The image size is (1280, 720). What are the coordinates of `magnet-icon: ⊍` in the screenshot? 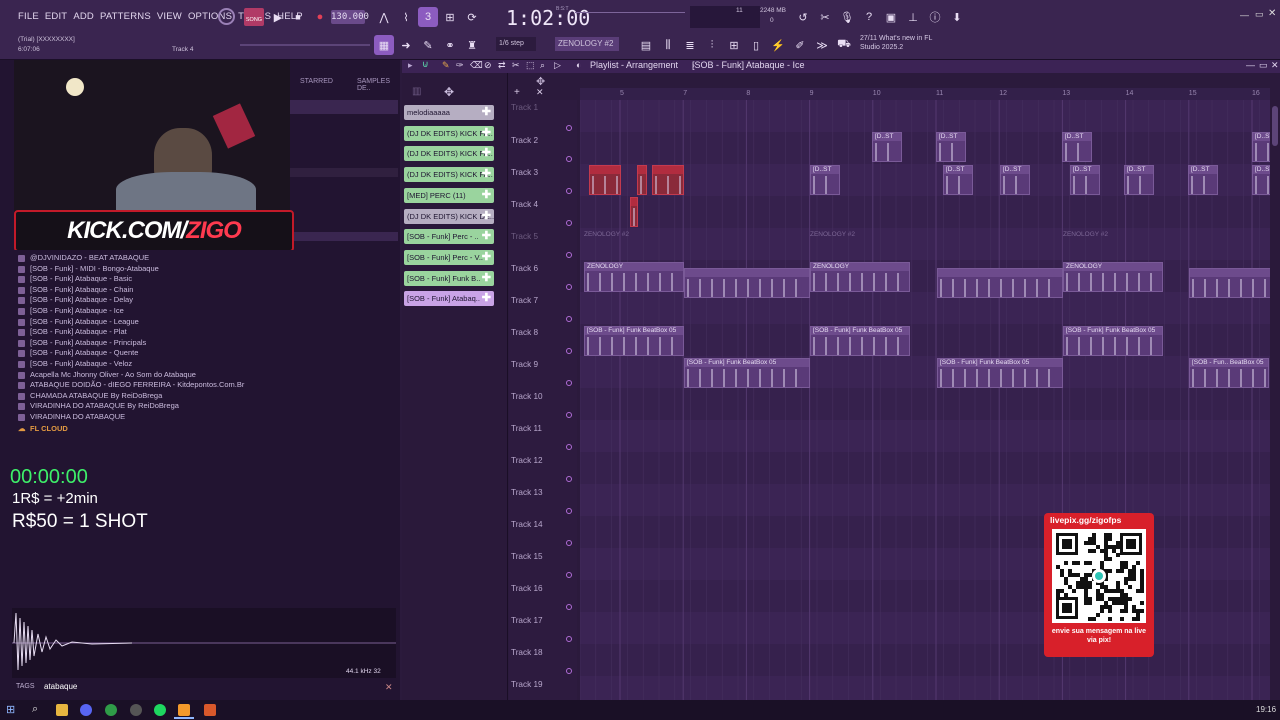 It's located at (425, 64).